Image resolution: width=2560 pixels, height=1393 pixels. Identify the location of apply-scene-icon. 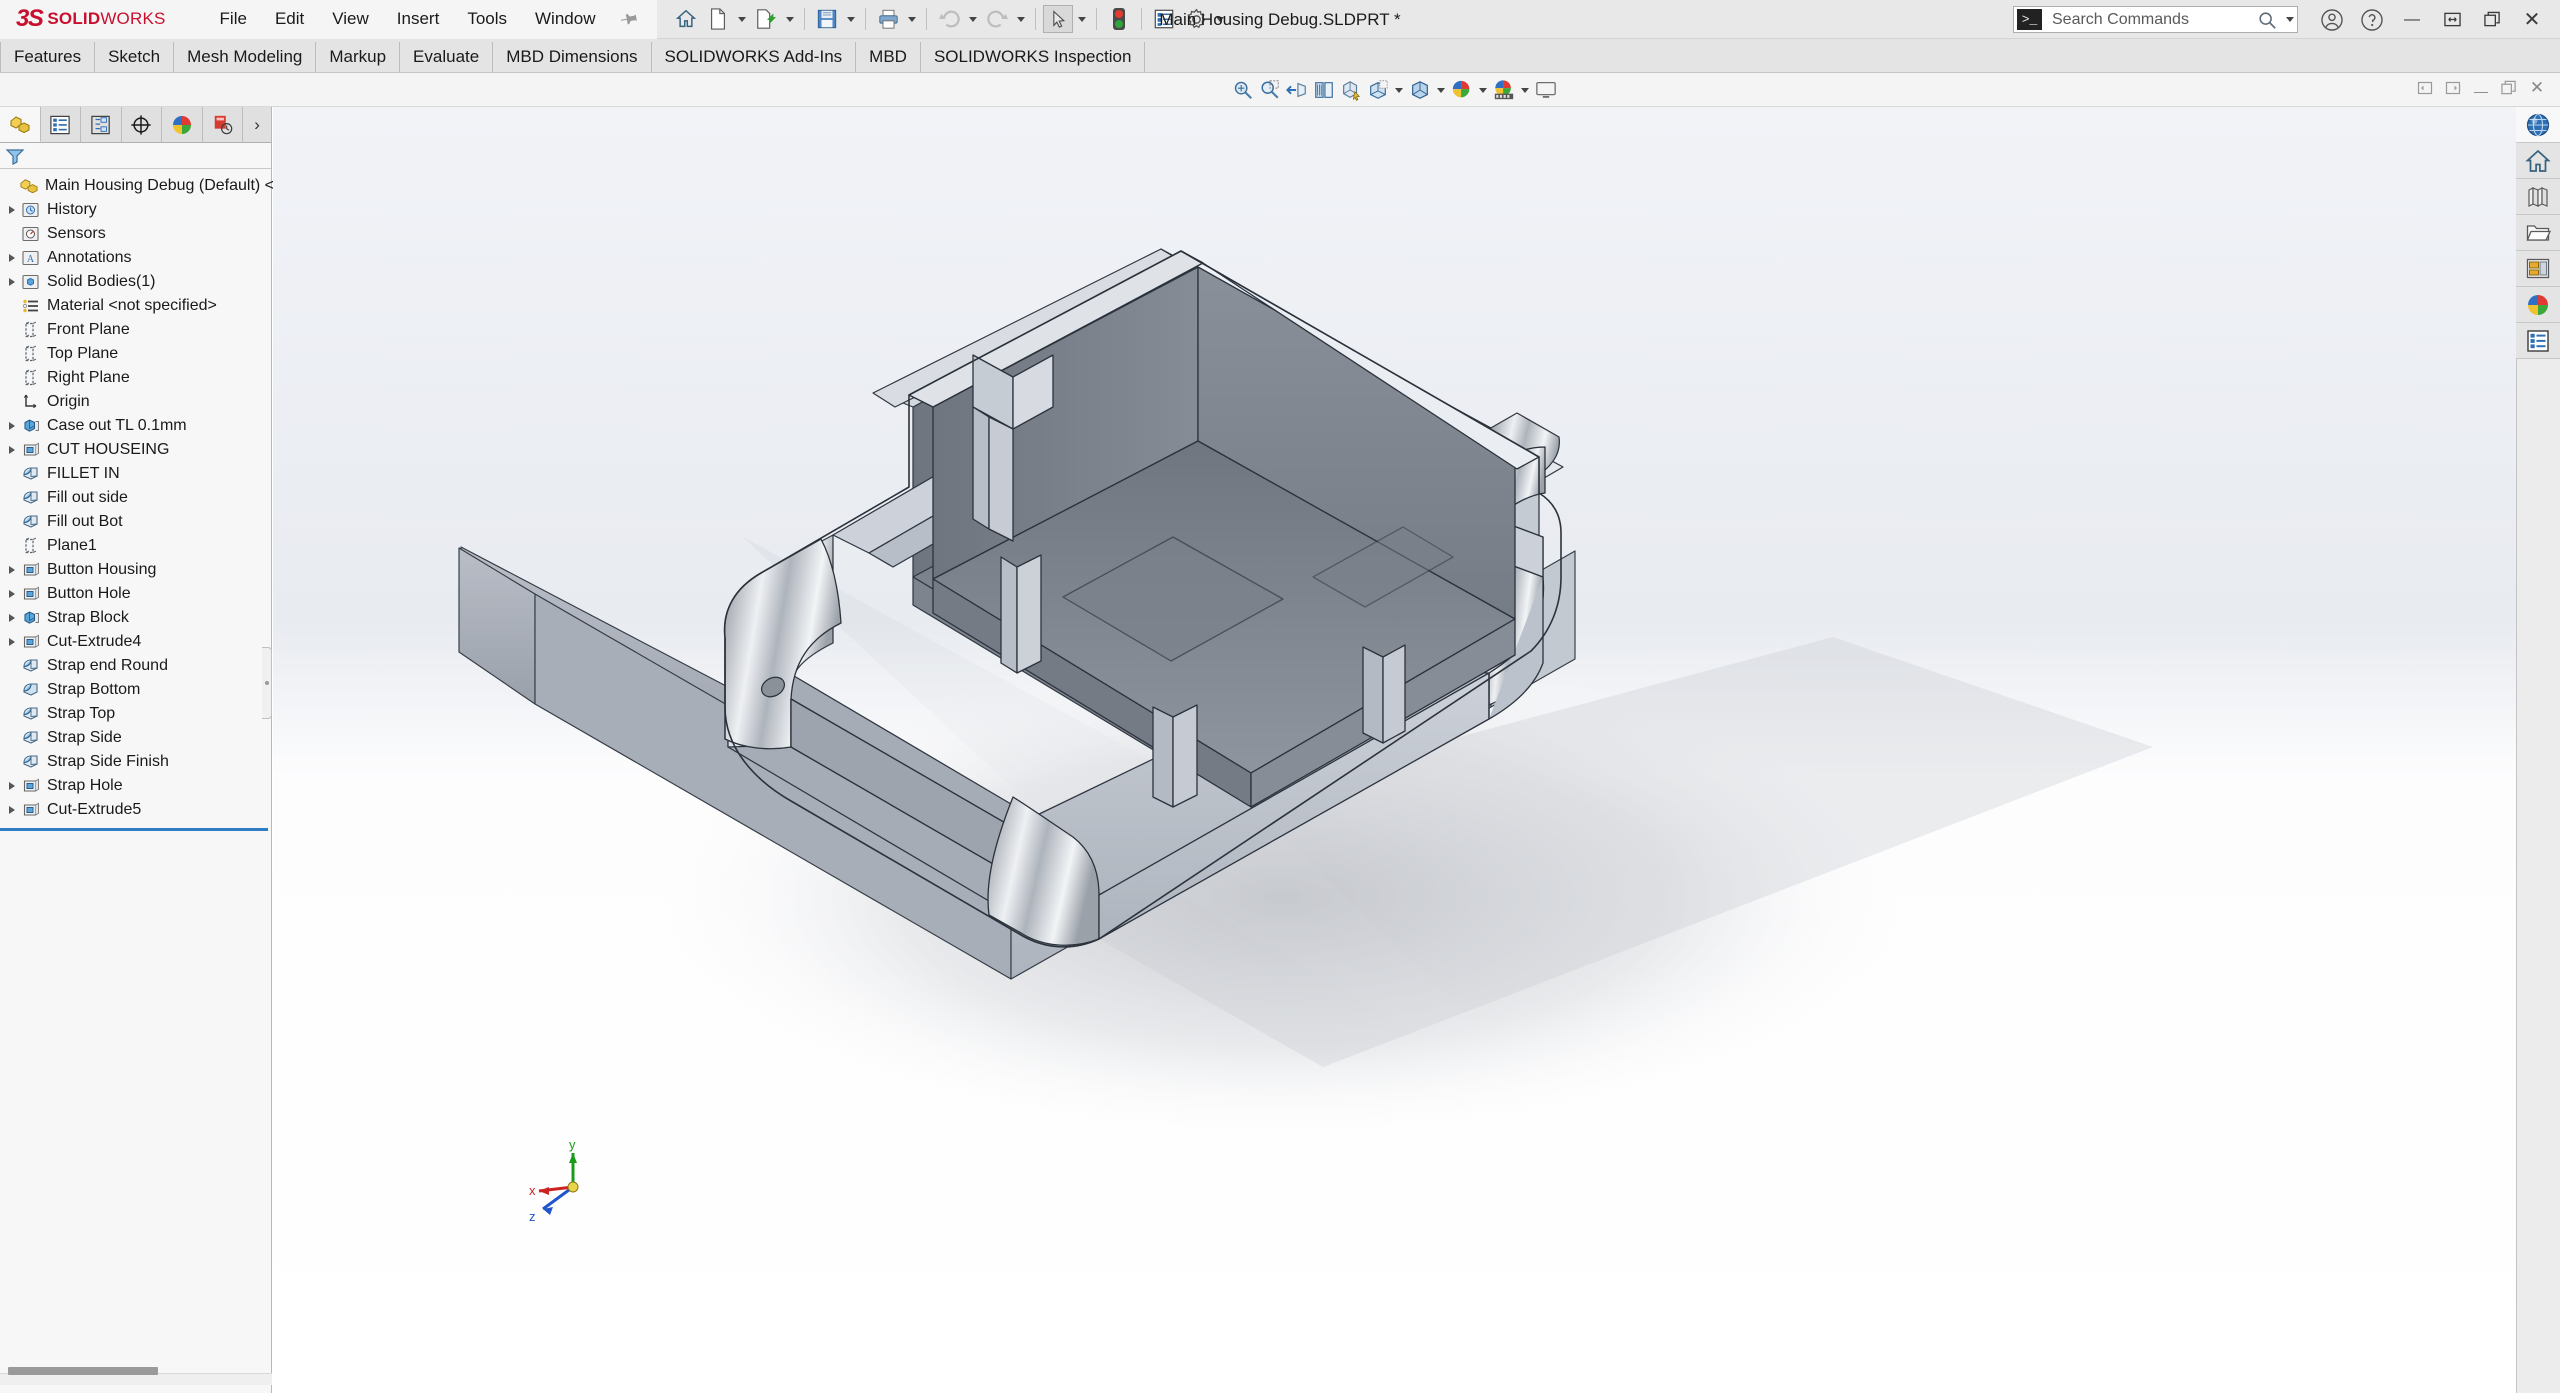
(1504, 90).